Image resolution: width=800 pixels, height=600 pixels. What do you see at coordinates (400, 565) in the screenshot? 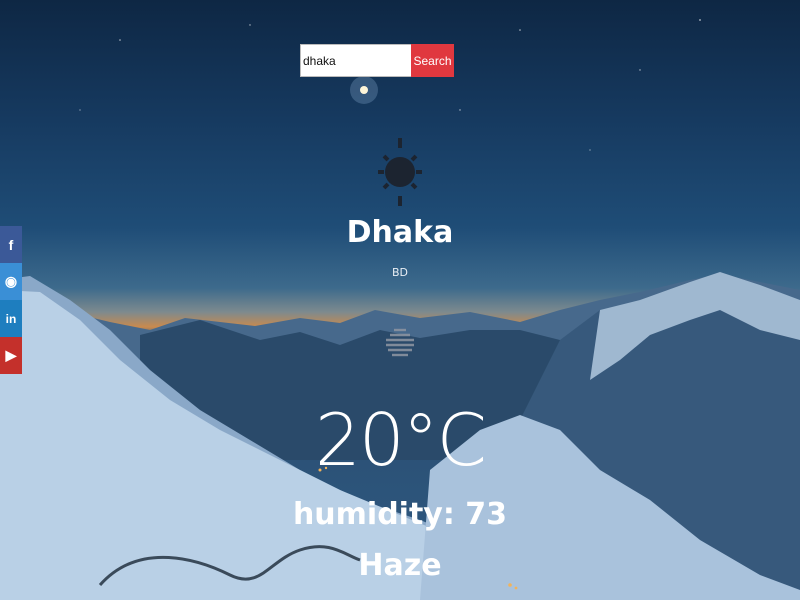
I see `weather-condition: Haze` at bounding box center [400, 565].